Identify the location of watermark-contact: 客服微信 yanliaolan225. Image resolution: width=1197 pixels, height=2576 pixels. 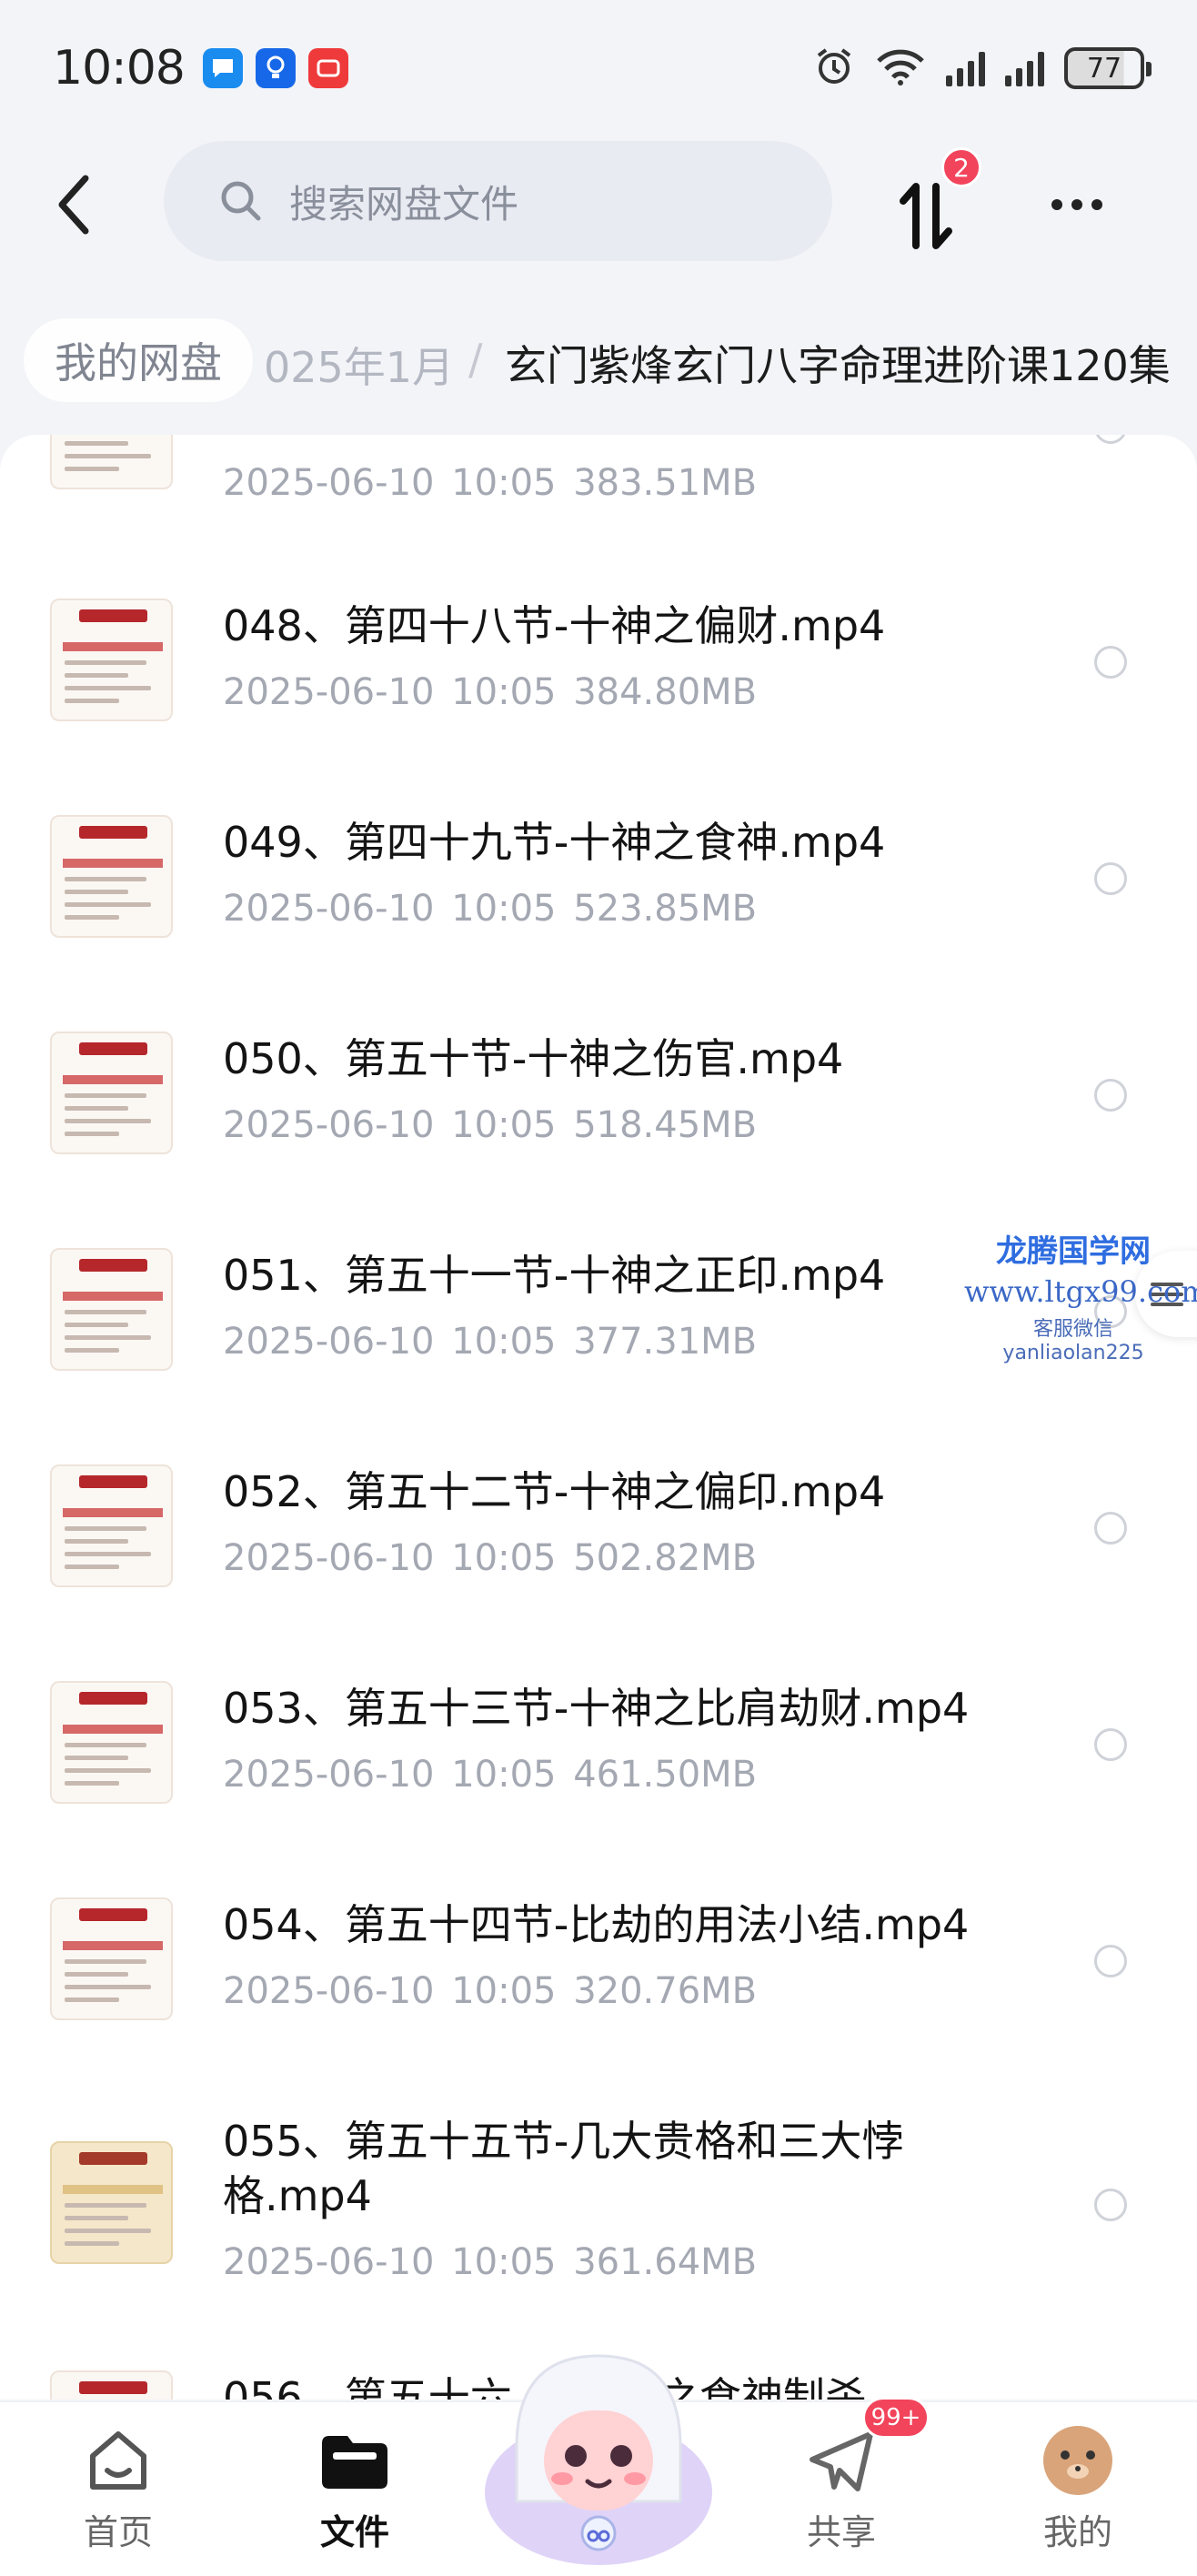
(1073, 1341).